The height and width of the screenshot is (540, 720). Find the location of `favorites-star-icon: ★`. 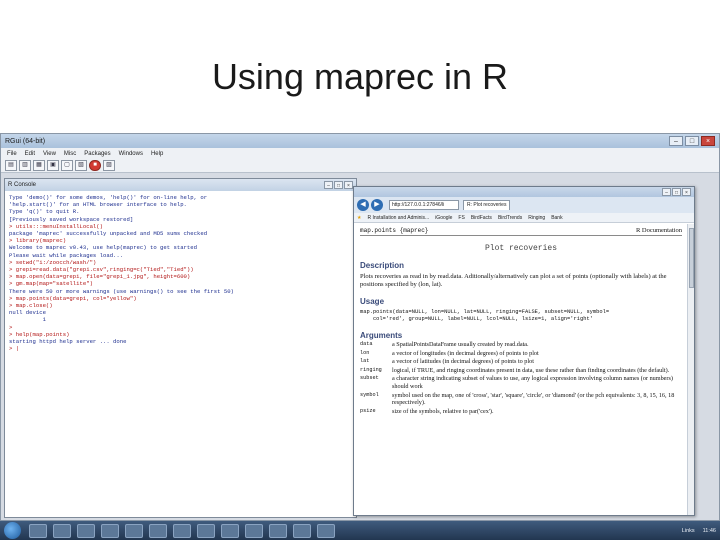

favorites-star-icon: ★ is located at coordinates (359, 218).